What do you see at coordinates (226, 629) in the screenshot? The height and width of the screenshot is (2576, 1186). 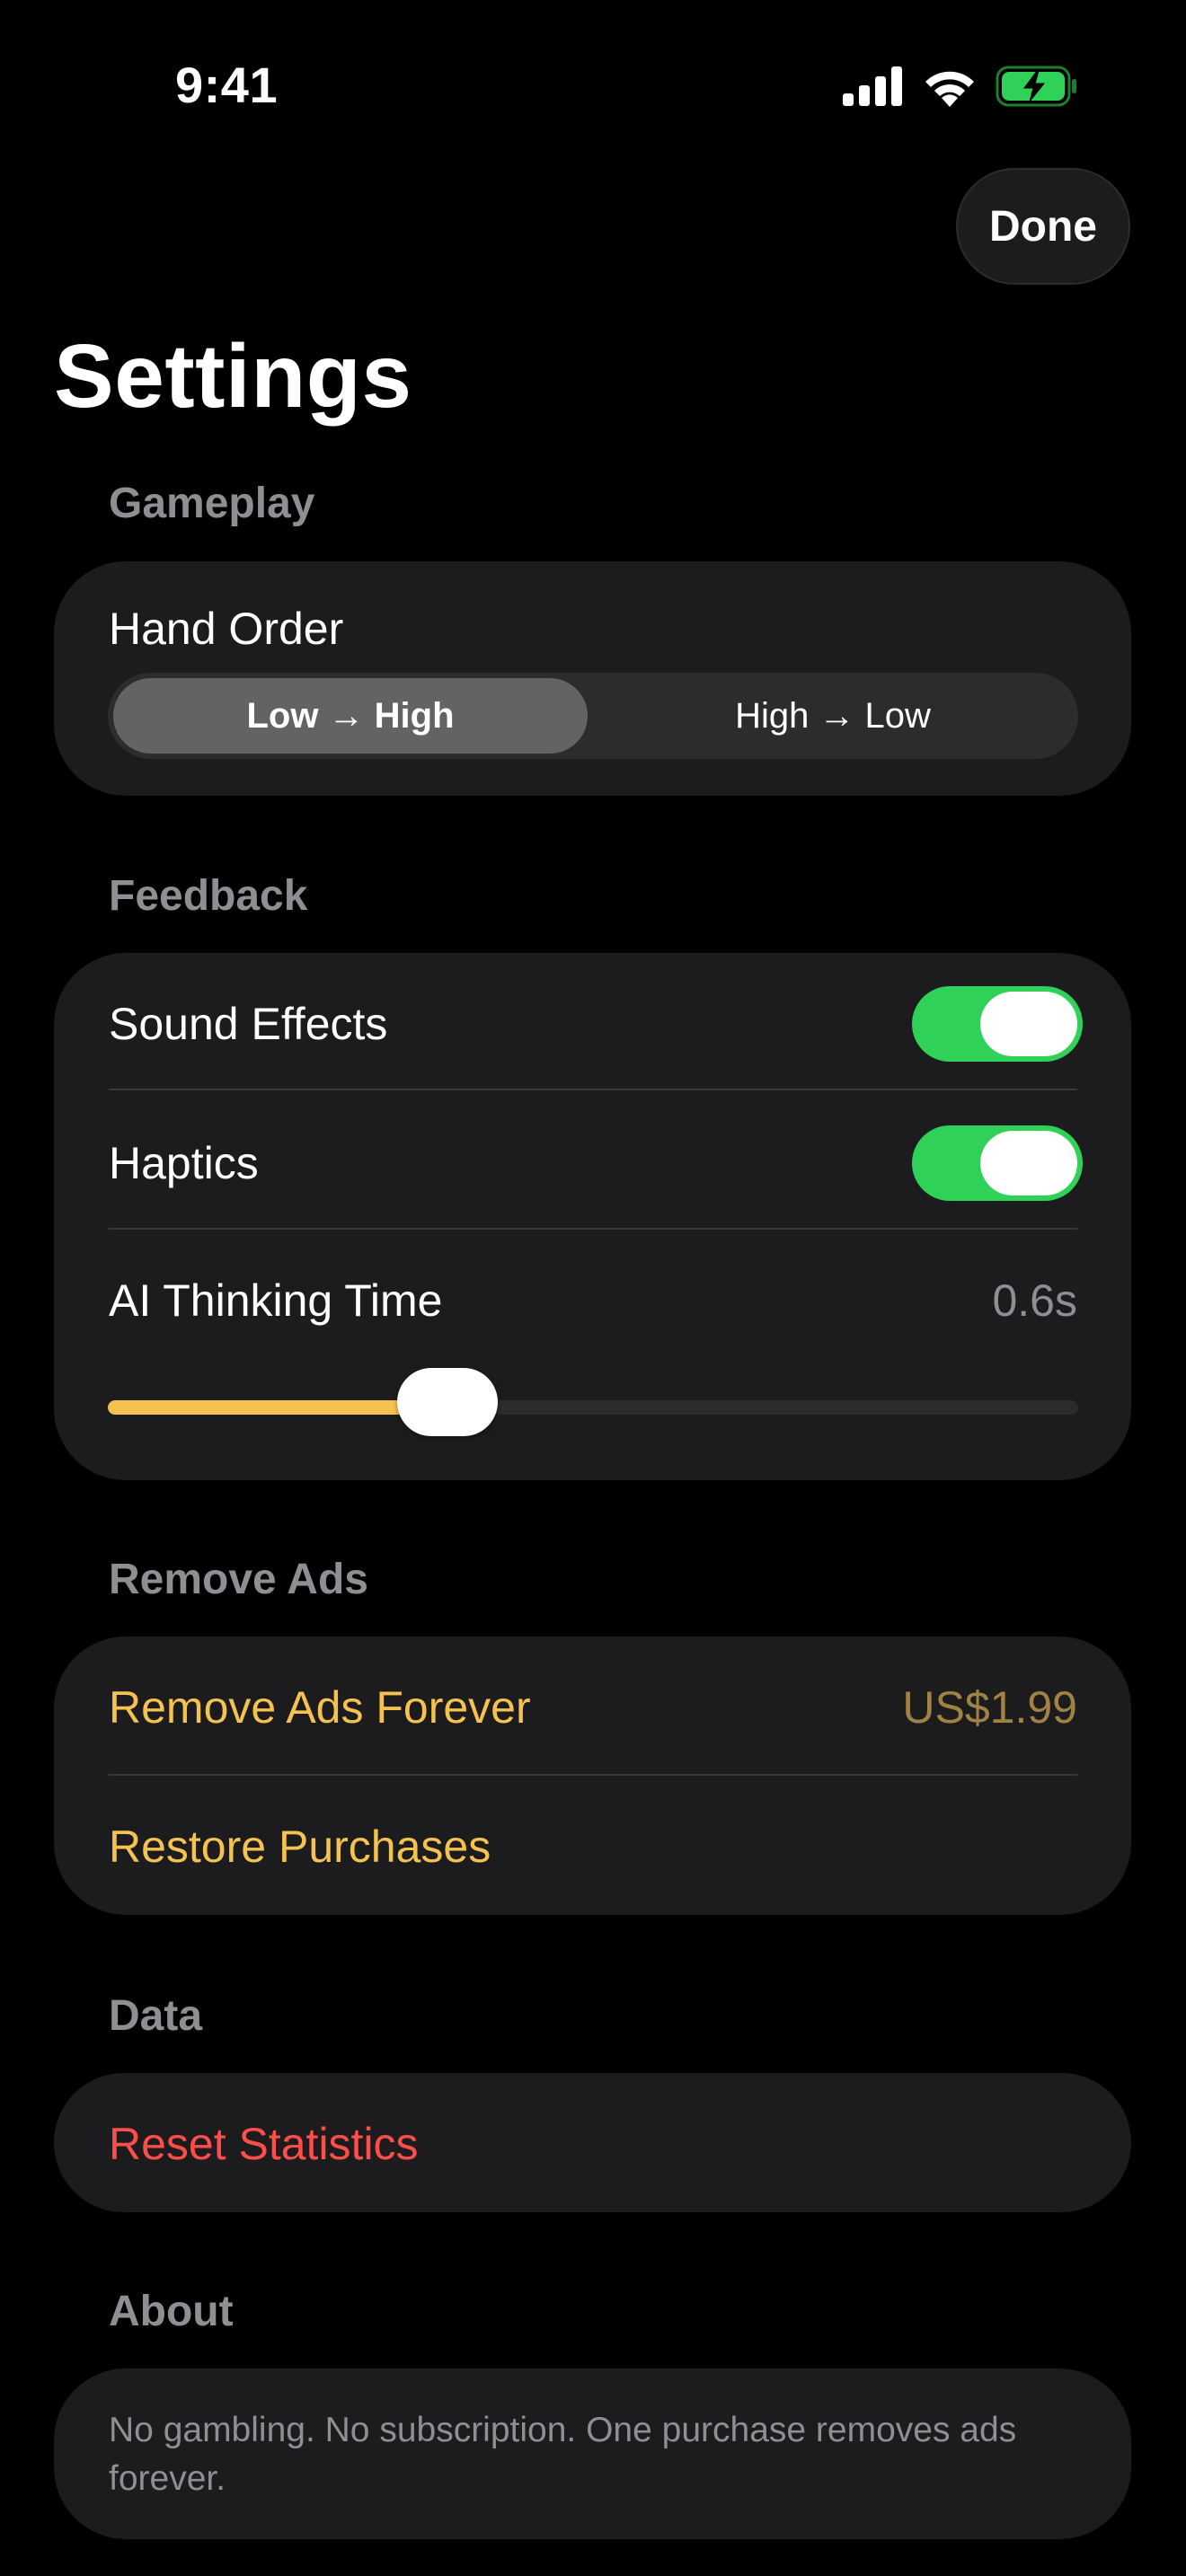 I see `hand-order-label: Hand Order` at bounding box center [226, 629].